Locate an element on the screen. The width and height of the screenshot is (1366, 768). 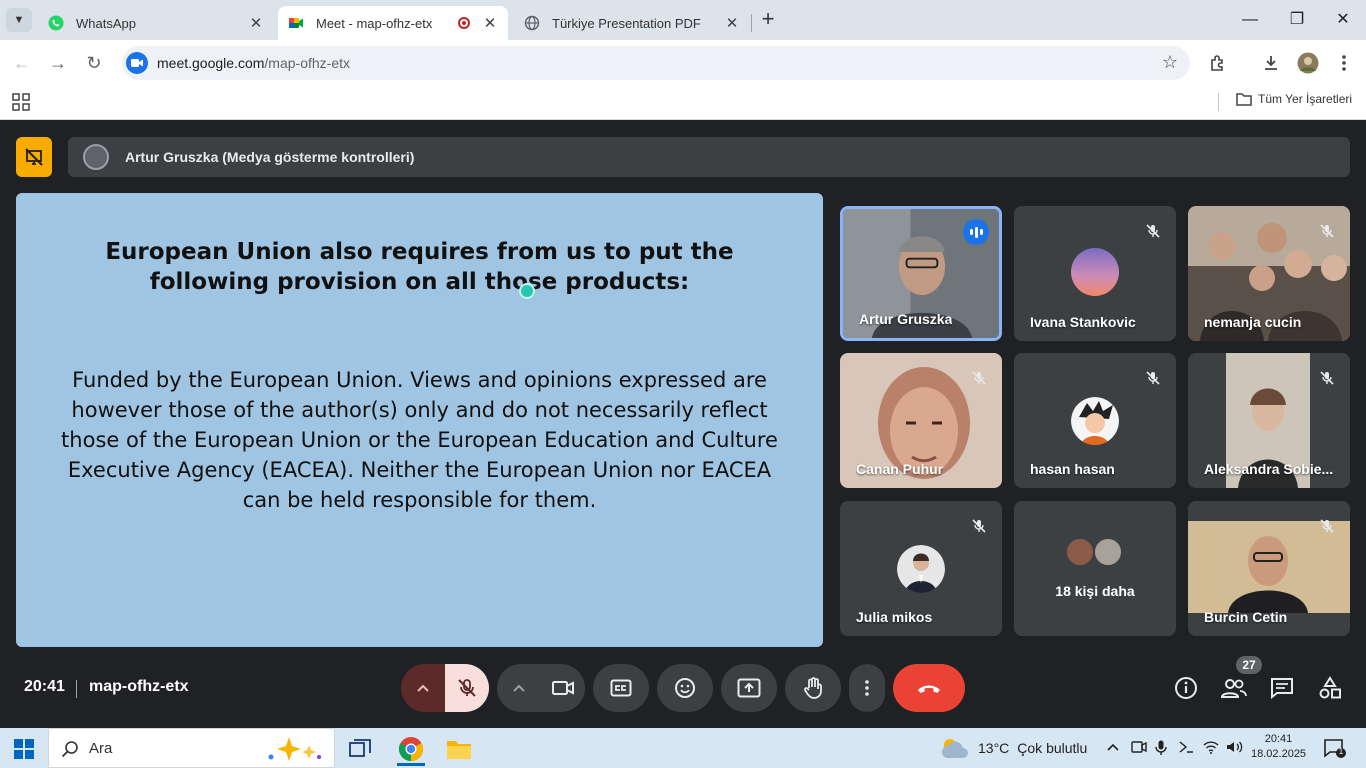
chat-button is located at coordinates (1282, 688).